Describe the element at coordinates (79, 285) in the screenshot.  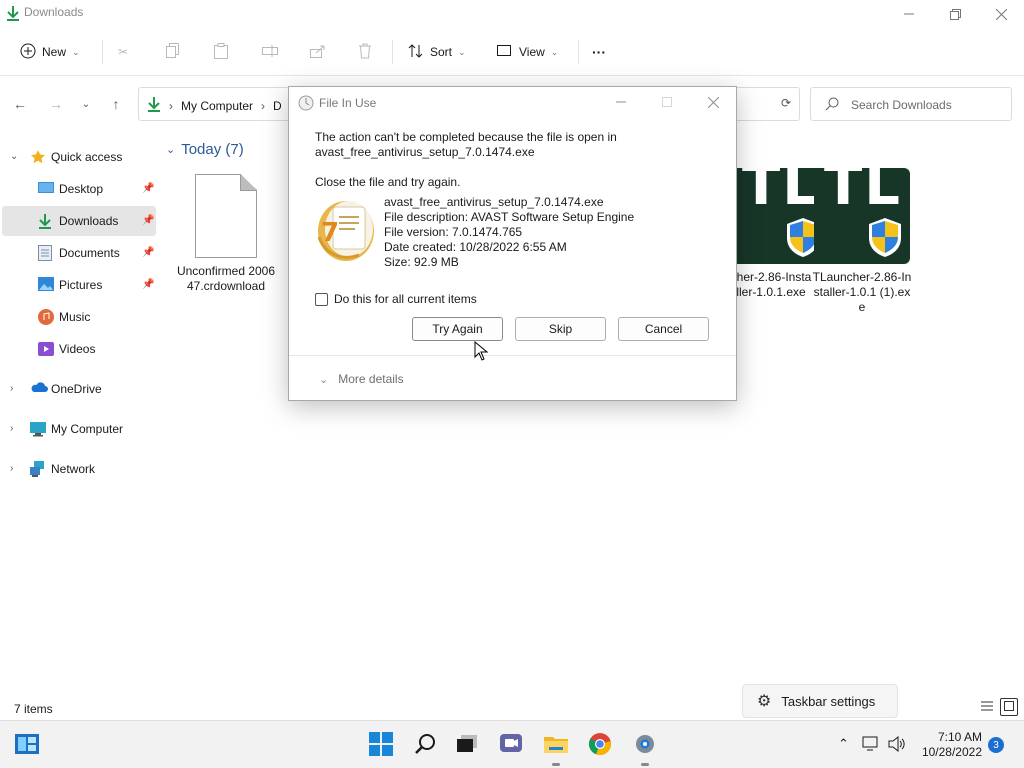
I see `sidebar-item-pictures: Pictures 📌` at that location.